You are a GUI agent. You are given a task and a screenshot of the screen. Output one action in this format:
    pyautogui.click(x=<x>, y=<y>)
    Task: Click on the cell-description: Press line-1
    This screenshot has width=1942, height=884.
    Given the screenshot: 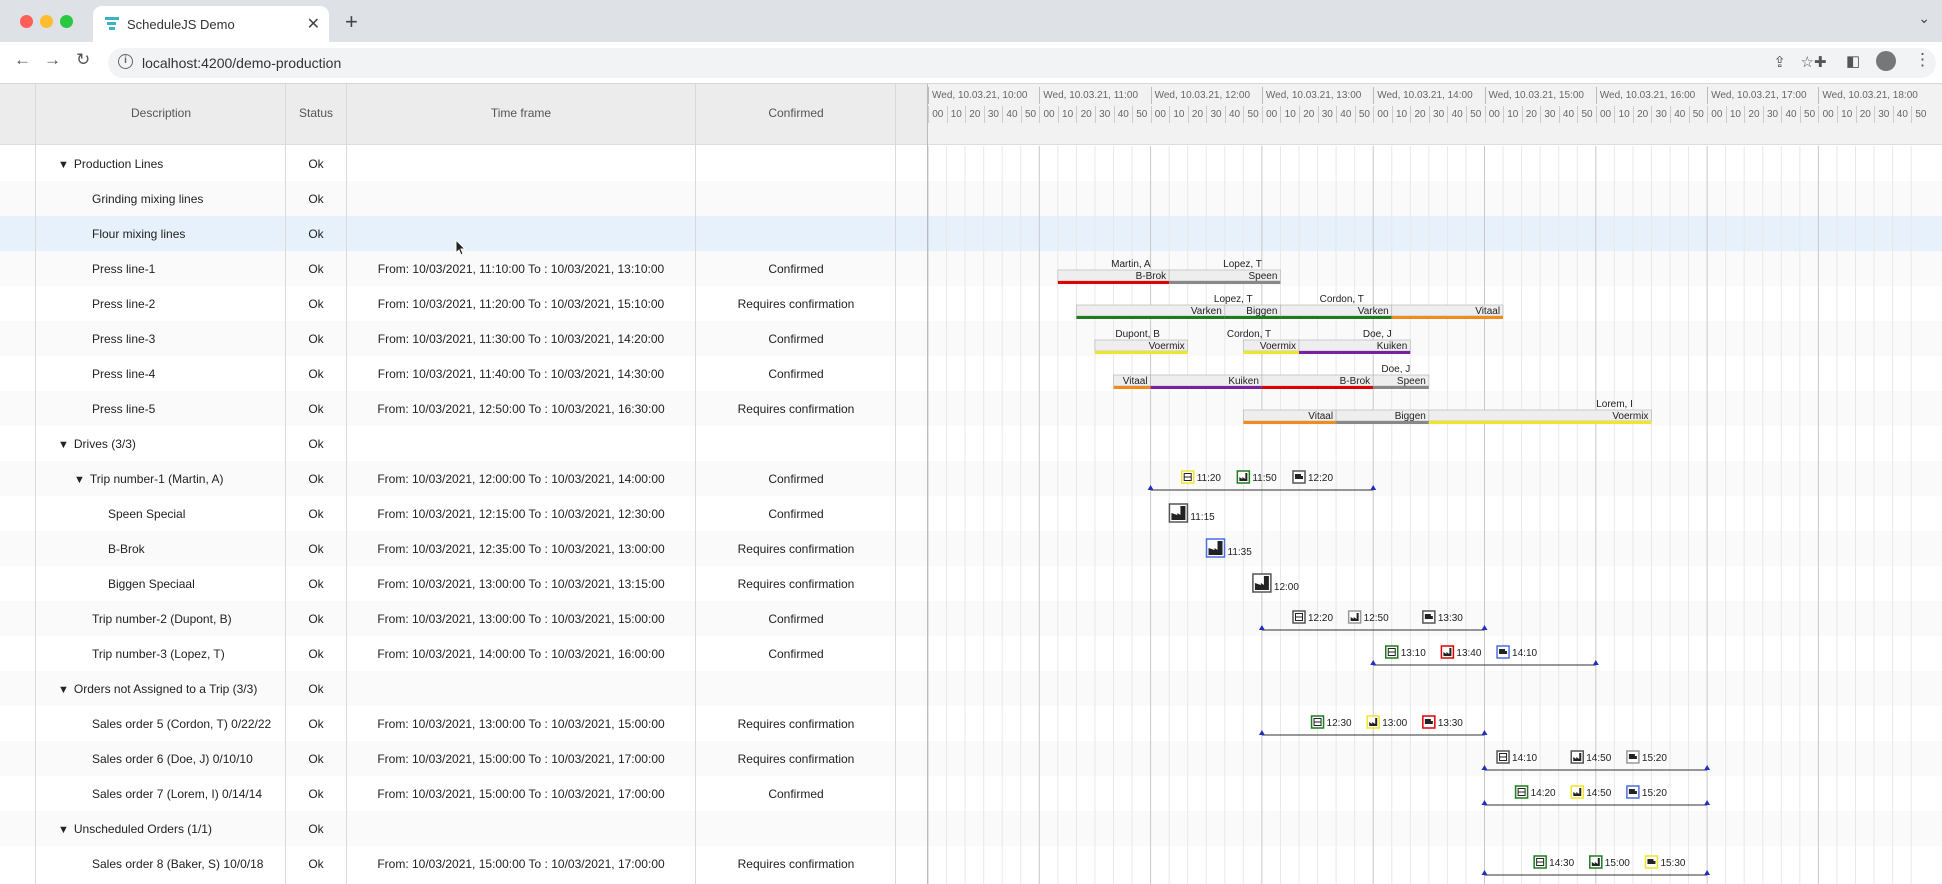 What is the action you would take?
    pyautogui.click(x=123, y=269)
    